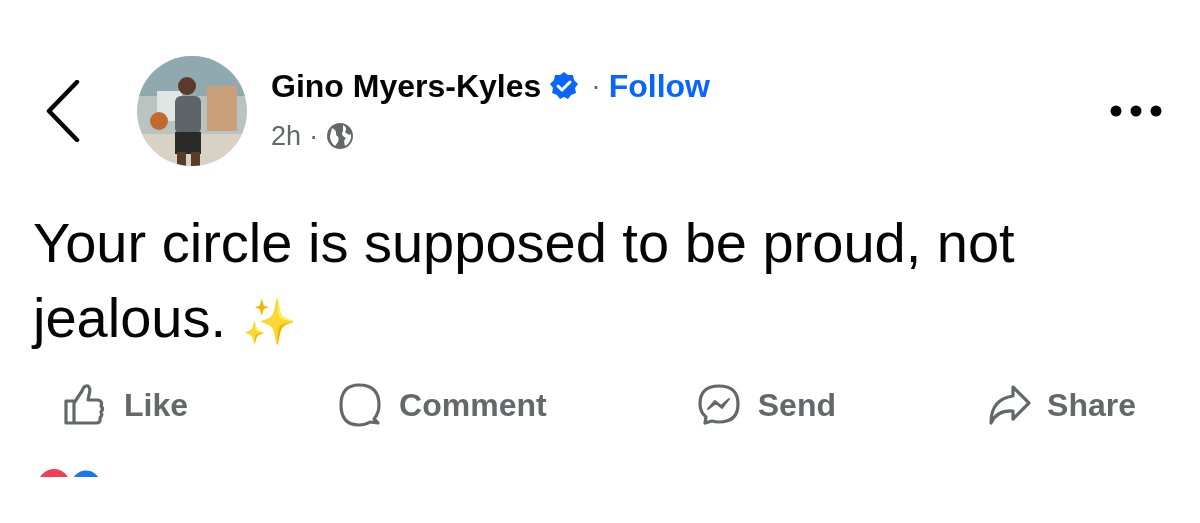 Image resolution: width=1200 pixels, height=523 pixels. Describe the element at coordinates (1136, 111) in the screenshot. I see `more-options-icon` at that location.